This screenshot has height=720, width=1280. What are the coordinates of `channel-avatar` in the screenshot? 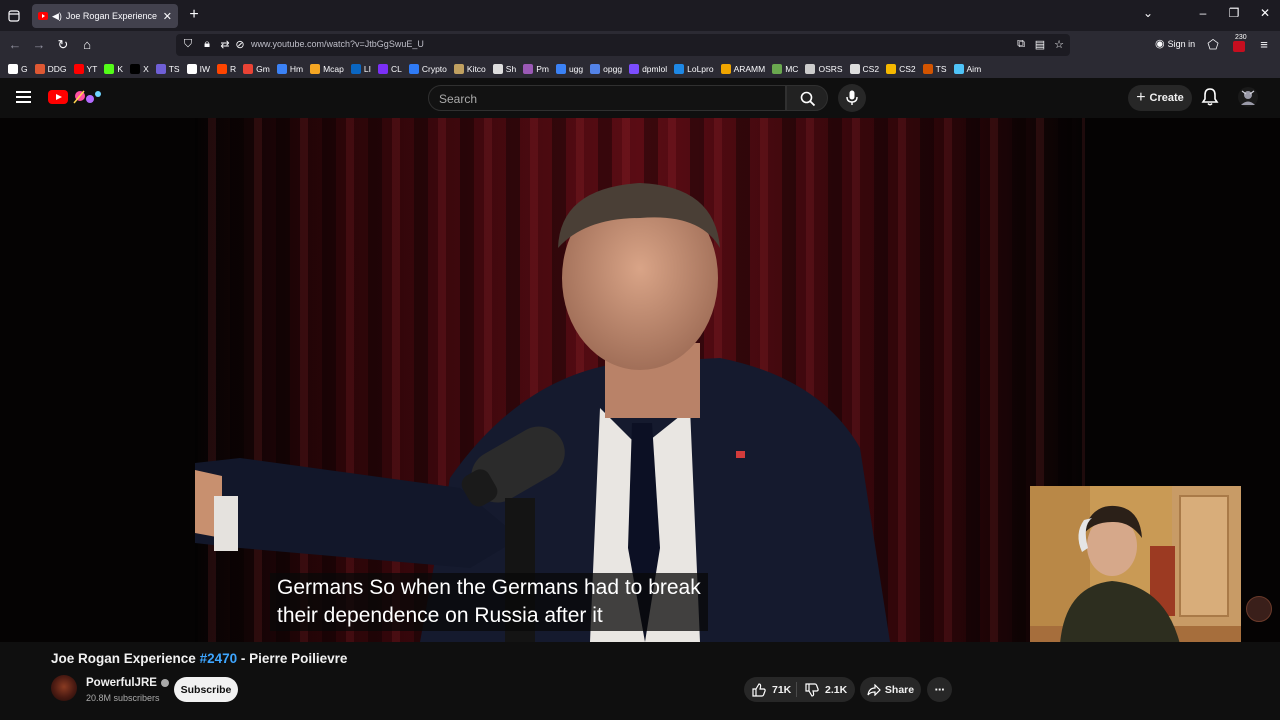 It's located at (64, 688).